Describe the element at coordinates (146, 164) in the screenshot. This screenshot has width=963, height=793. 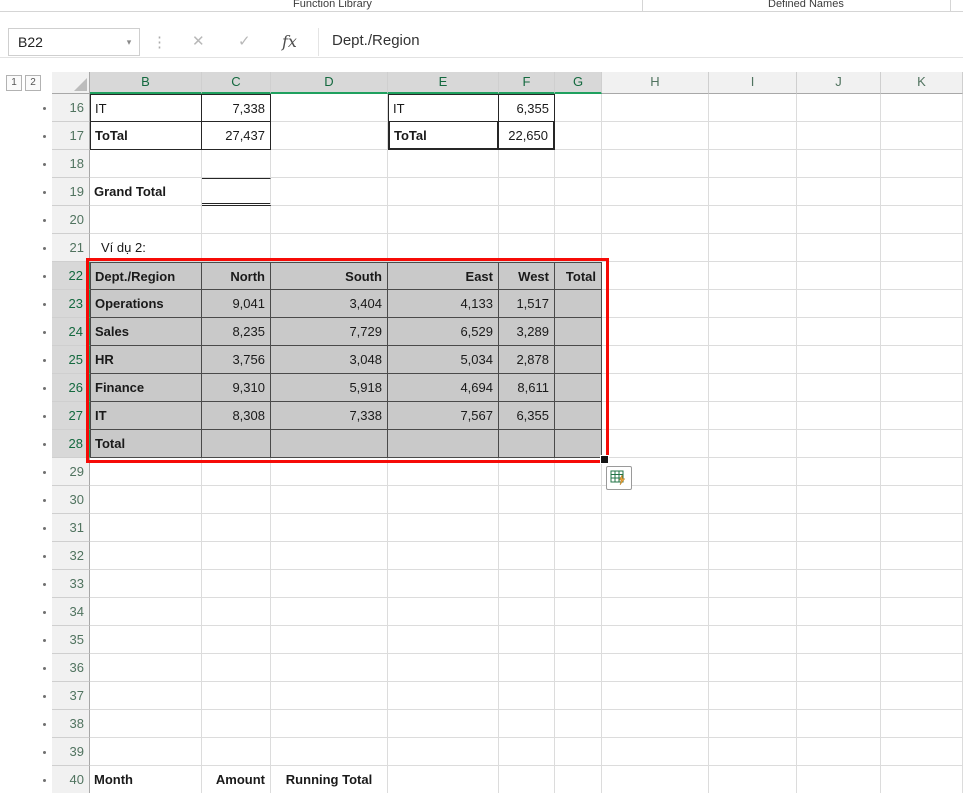
I see `cell-B18` at that location.